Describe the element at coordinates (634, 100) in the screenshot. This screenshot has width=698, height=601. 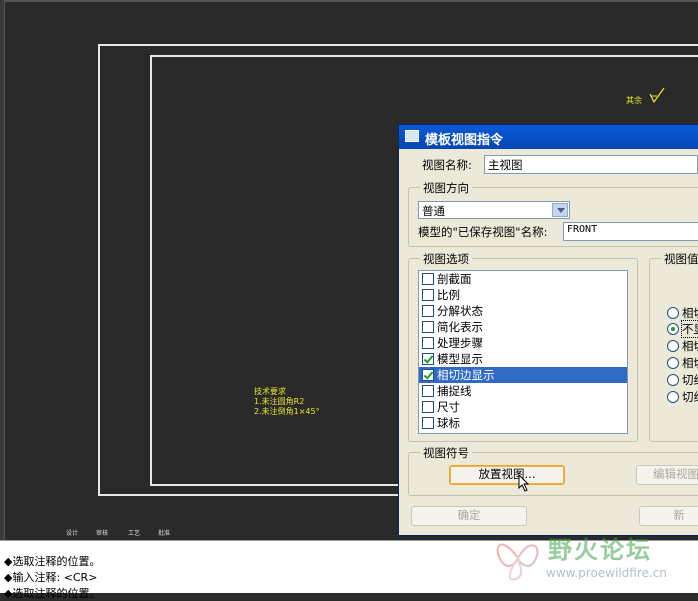
I see `roughness-label: 其余` at that location.